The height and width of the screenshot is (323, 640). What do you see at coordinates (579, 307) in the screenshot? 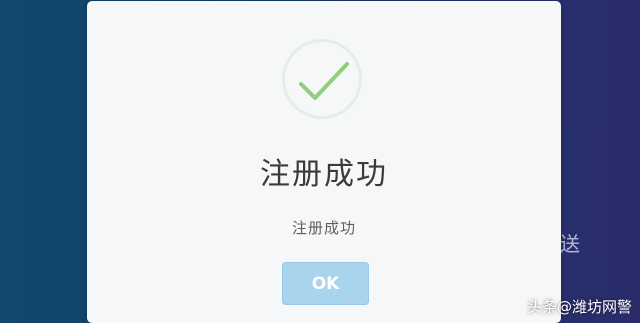
I see `watermark: 头条@潍坊网警` at bounding box center [579, 307].